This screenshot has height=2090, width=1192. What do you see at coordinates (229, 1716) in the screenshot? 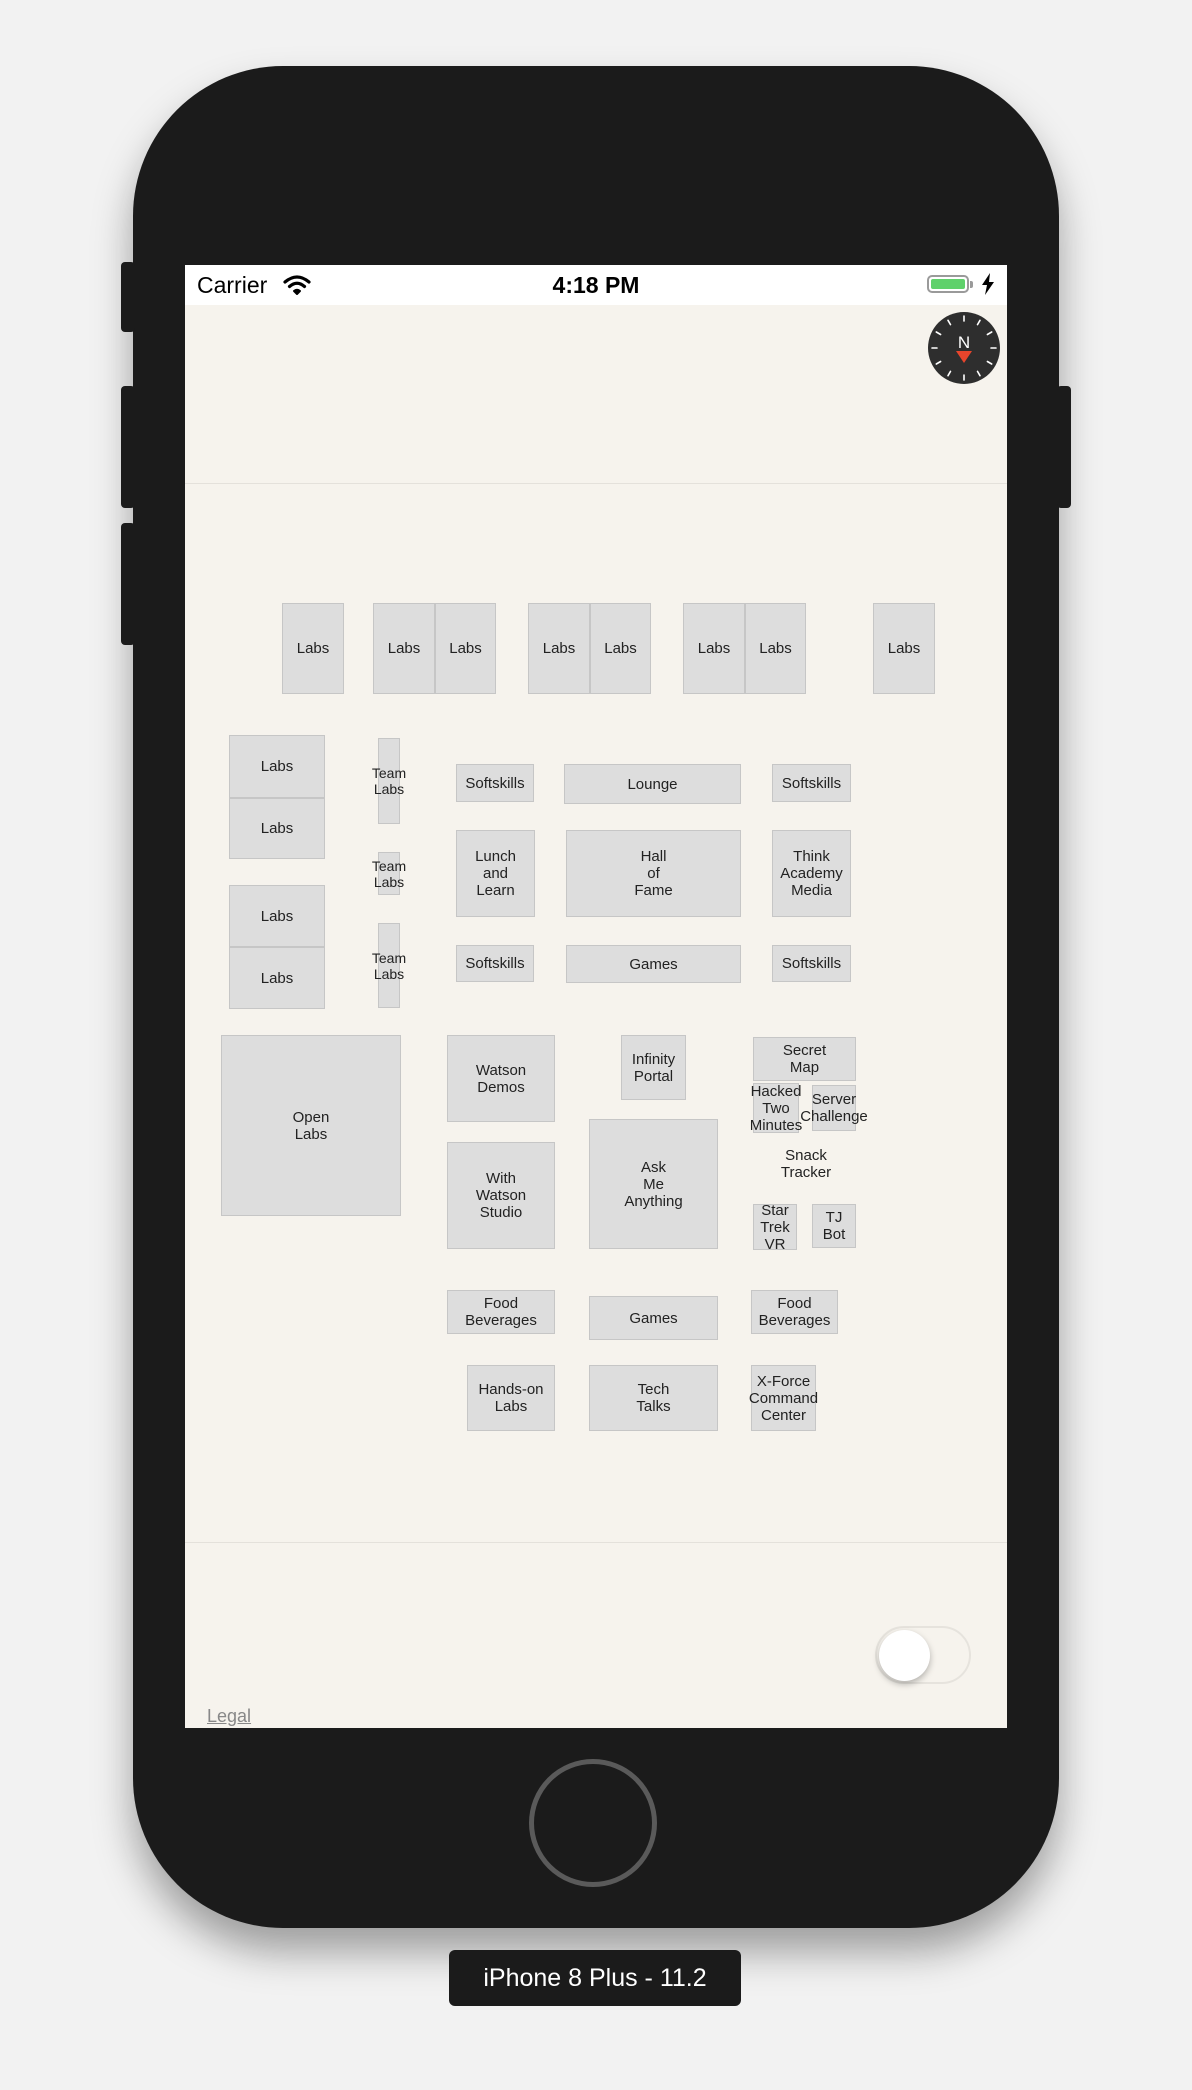
I see `legal-link: Legal` at bounding box center [229, 1716].